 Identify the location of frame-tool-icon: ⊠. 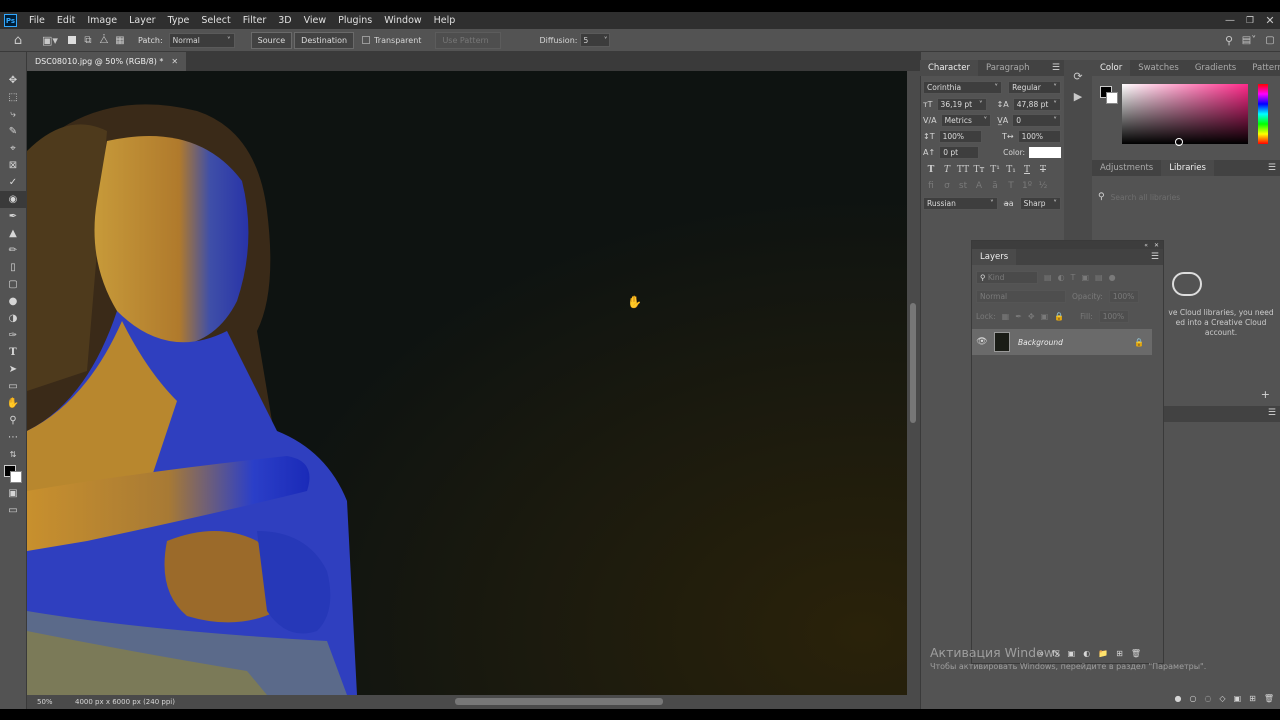
(13, 165).